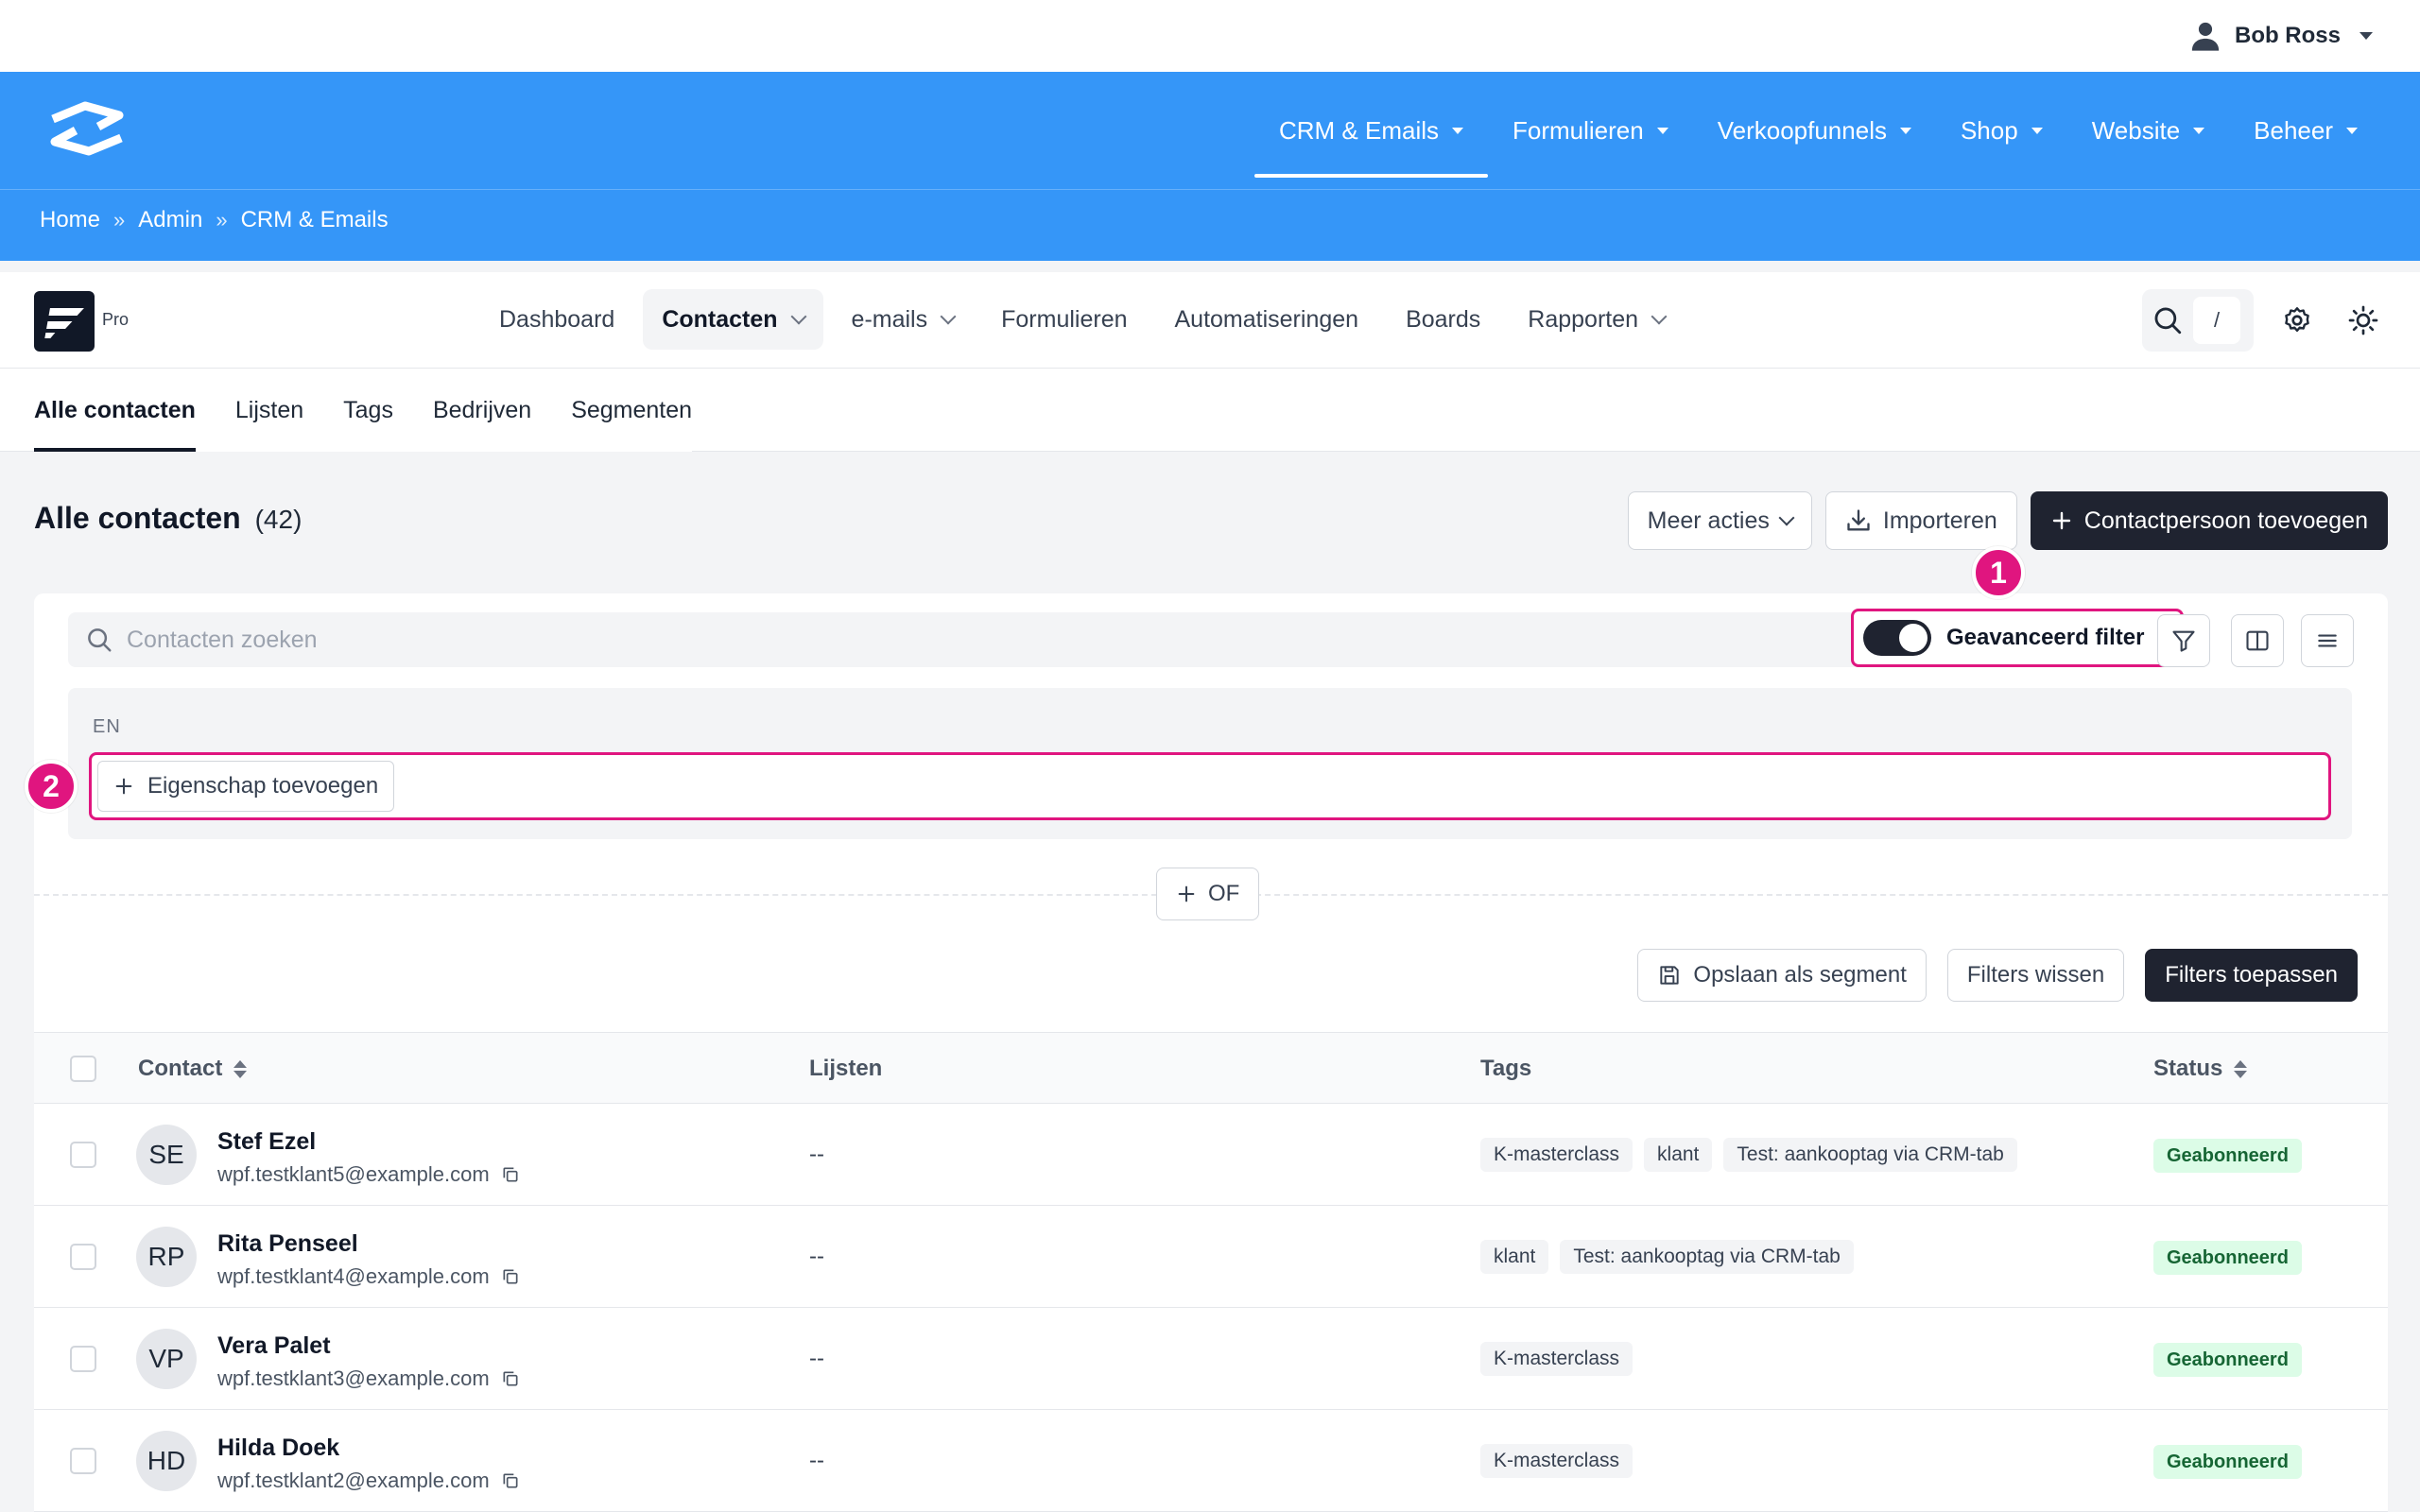 The width and height of the screenshot is (2420, 1512). What do you see at coordinates (2294, 130) in the screenshot?
I see `site-nav-label: Beheer` at bounding box center [2294, 130].